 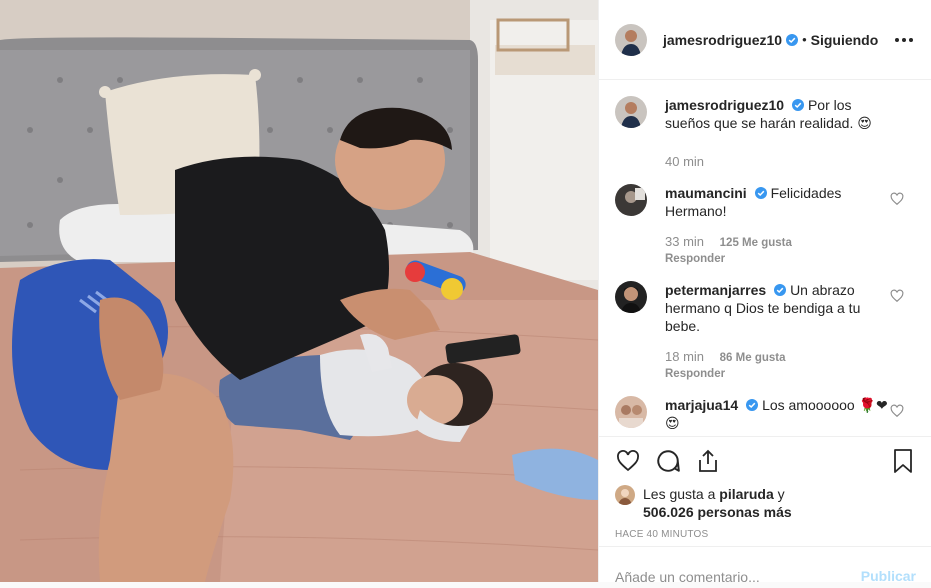 I want to click on post-header: jamesrodriguez10 • Siguiendo, so click(x=765, y=40).